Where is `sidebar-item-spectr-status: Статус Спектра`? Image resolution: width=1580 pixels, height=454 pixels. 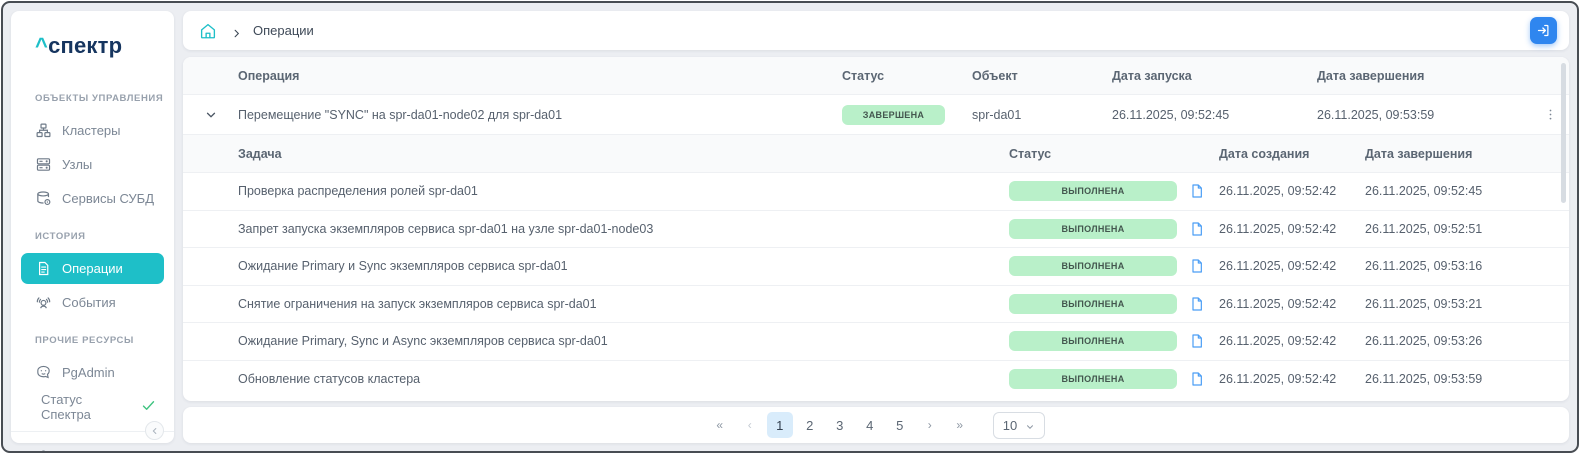
sidebar-item-spectr-status: Статус Спектра is located at coordinates (92, 406).